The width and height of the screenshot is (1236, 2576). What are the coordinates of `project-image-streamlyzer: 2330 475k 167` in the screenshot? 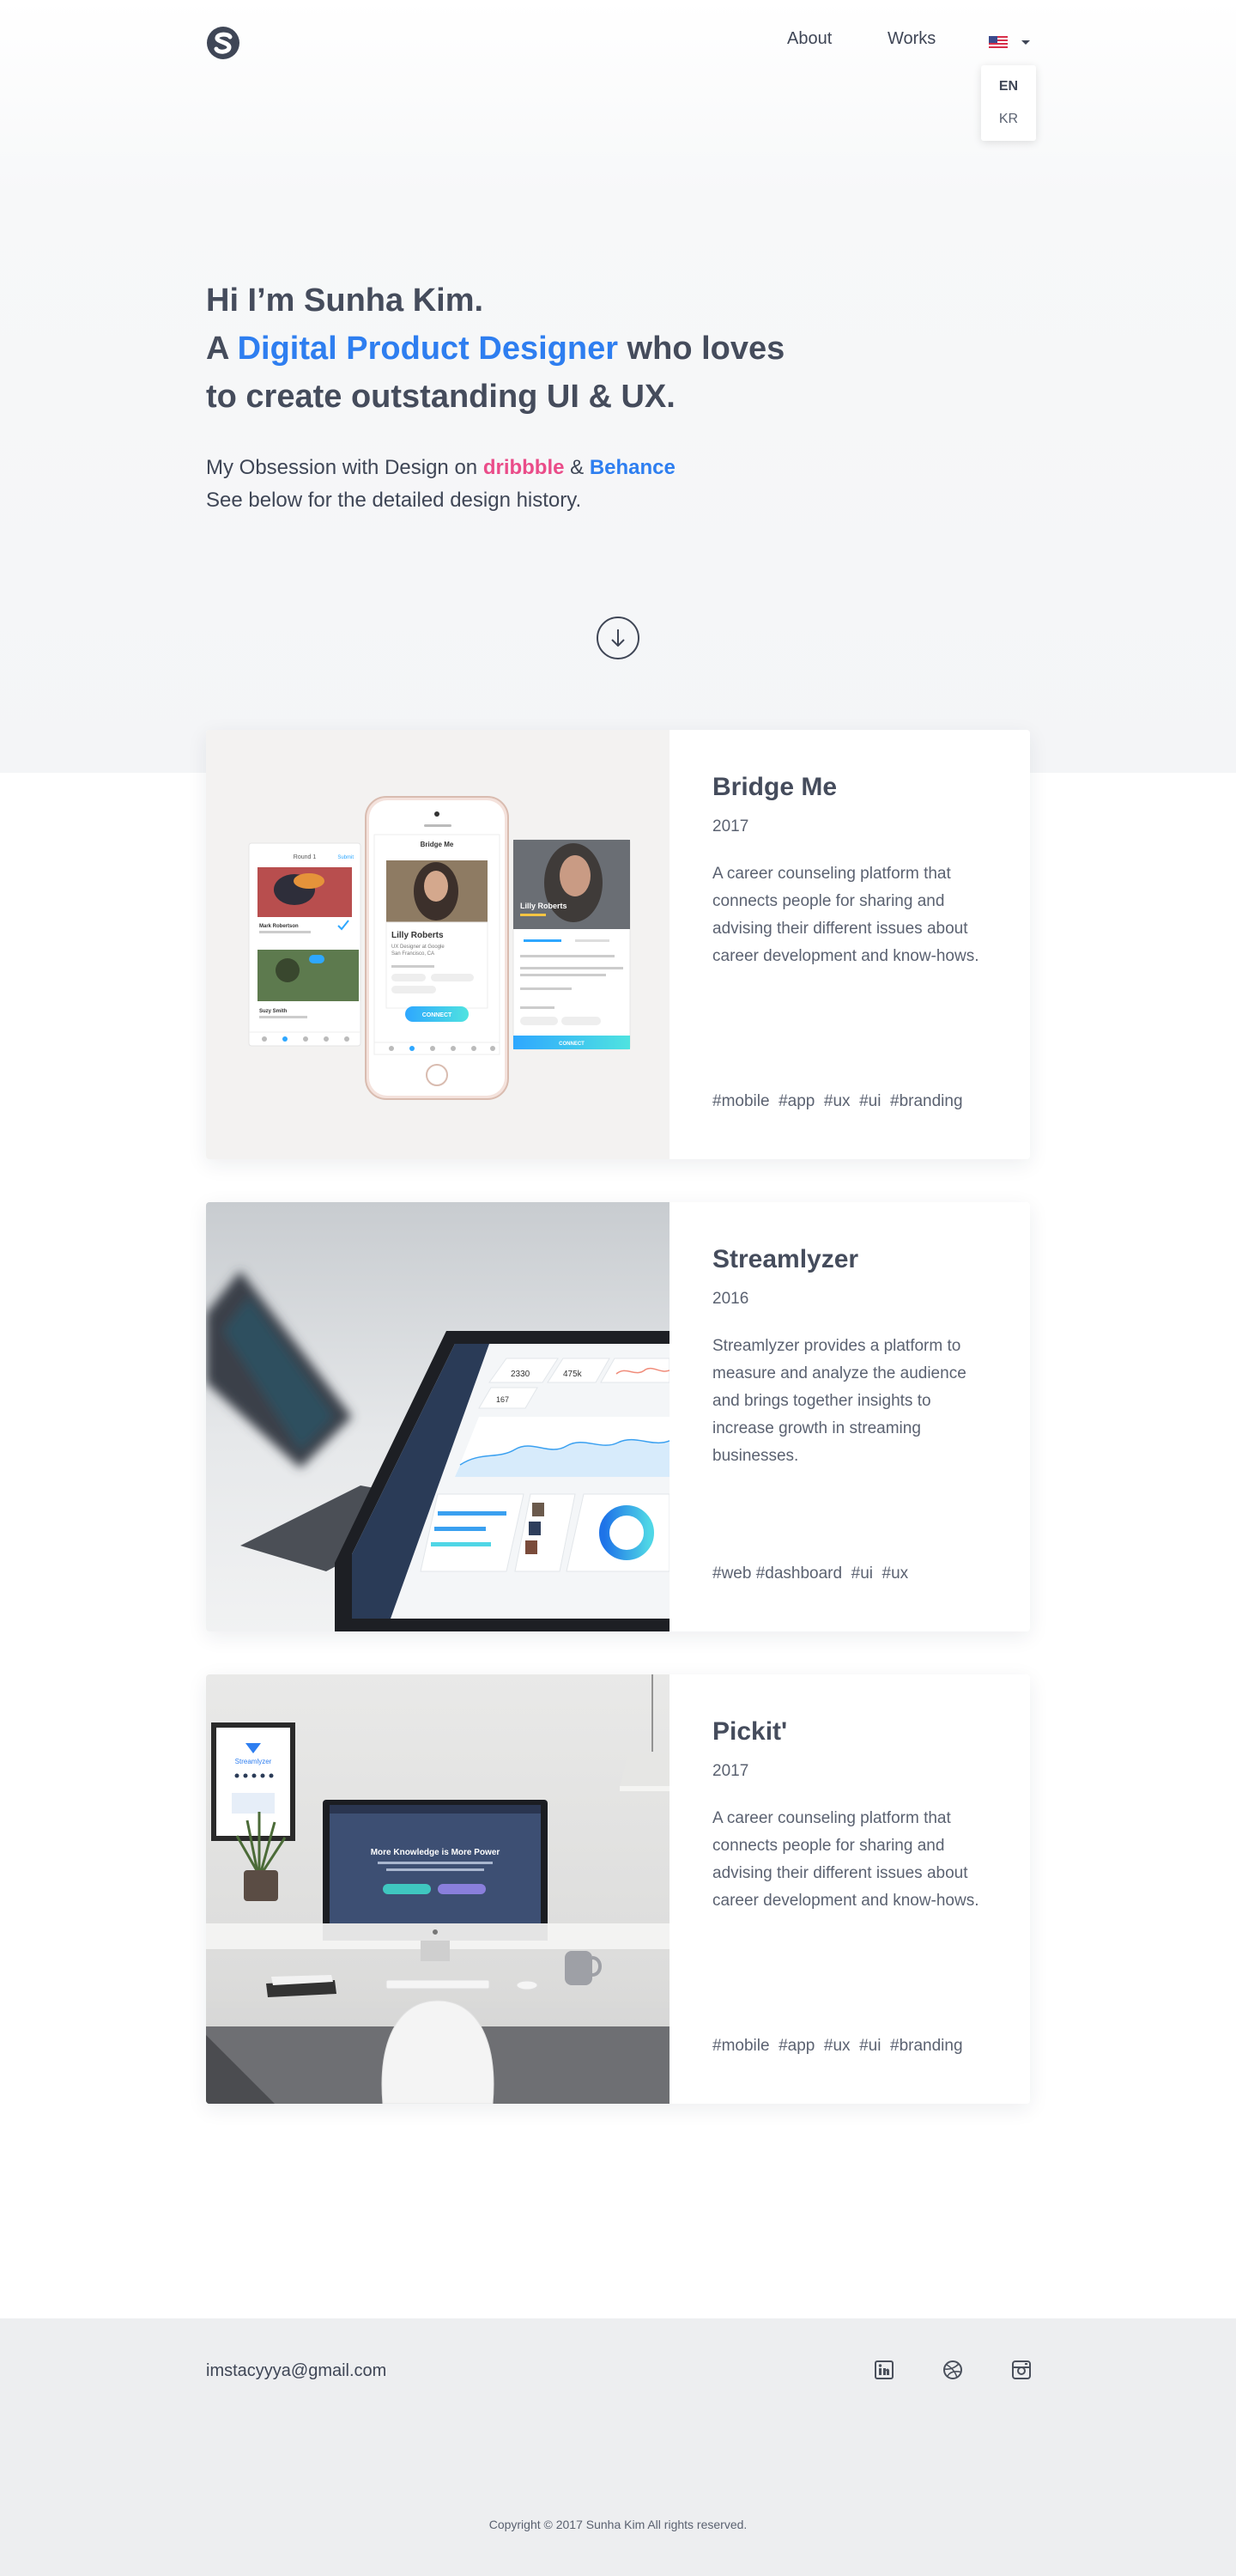 It's located at (438, 1416).